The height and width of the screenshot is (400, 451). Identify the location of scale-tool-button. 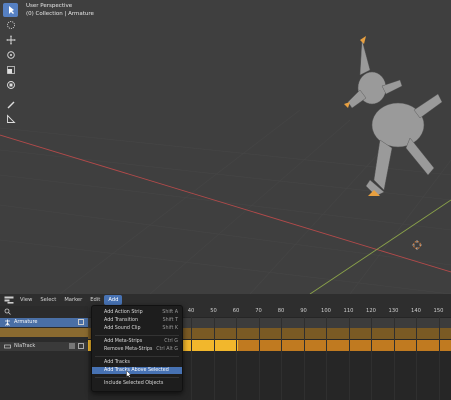
(10, 70).